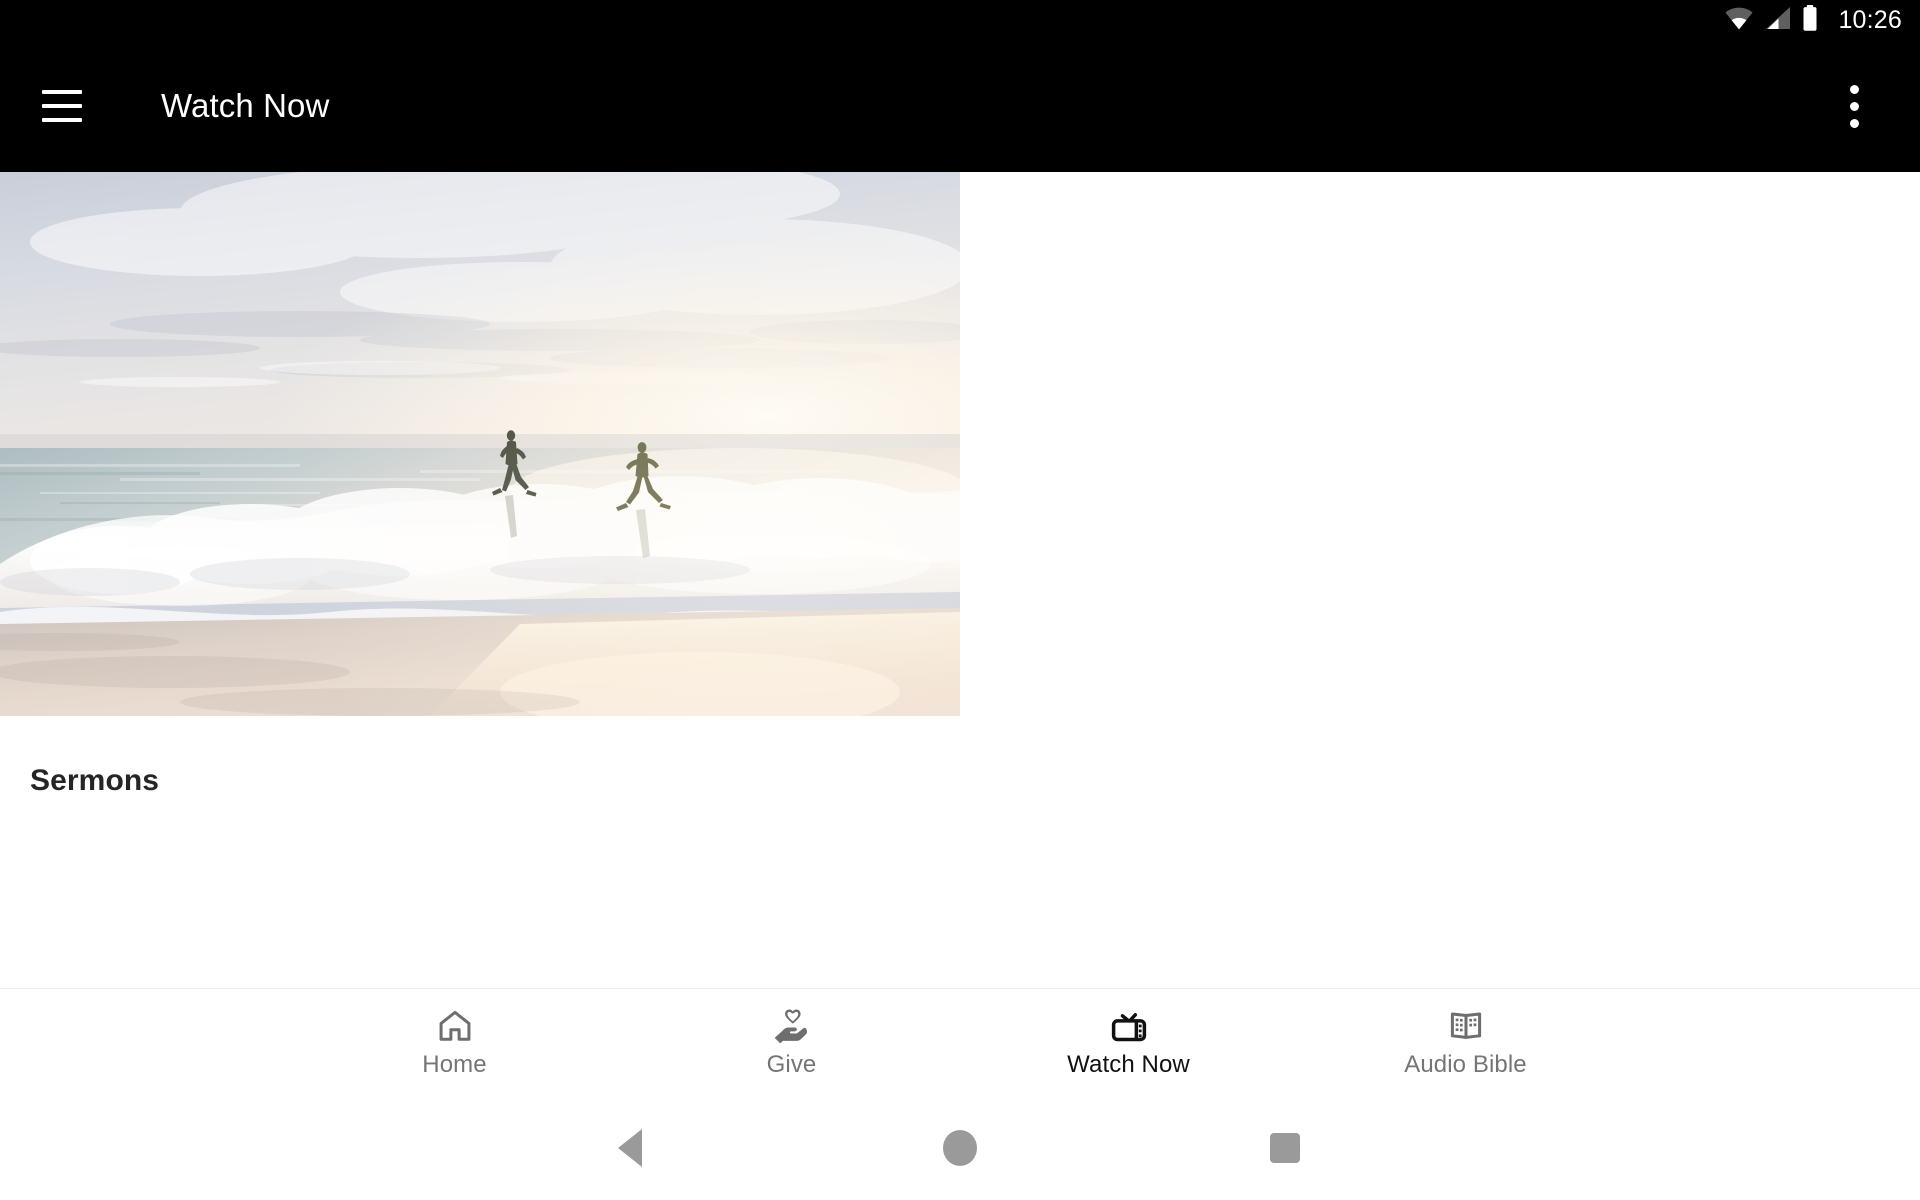 The image size is (1920, 1200). What do you see at coordinates (1466, 1026) in the screenshot?
I see `menu-book-icon` at bounding box center [1466, 1026].